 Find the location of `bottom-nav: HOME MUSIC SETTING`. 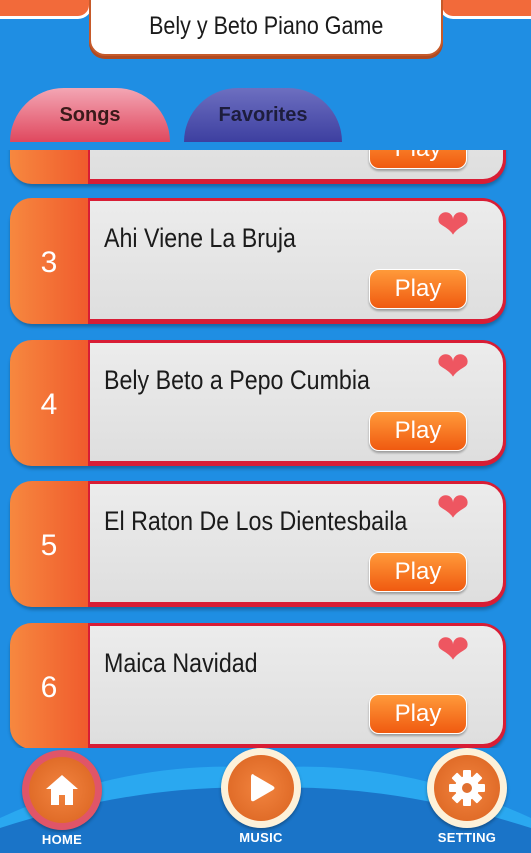

bottom-nav: HOME MUSIC SETTING is located at coordinates (265, 800).